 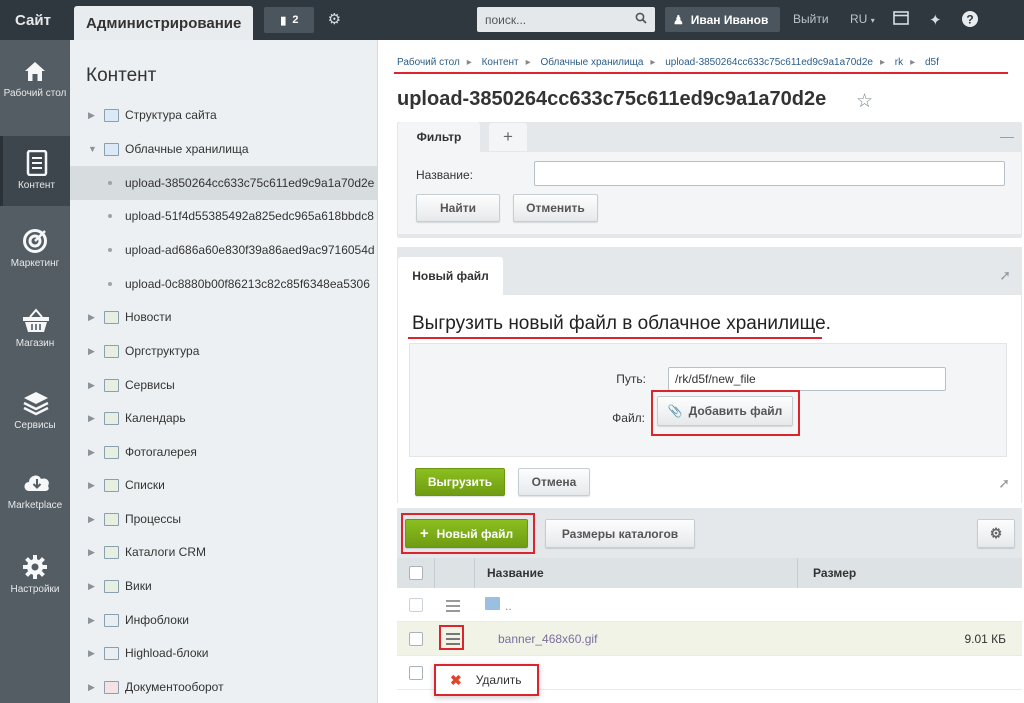 What do you see at coordinates (224, 317) in the screenshot?
I see `tree-node-news: ▶ Новости` at bounding box center [224, 317].